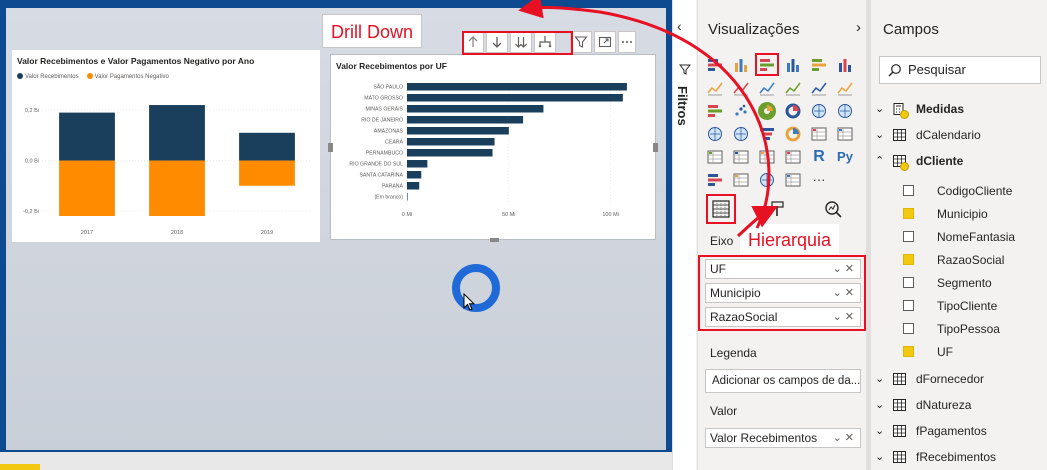 Image resolution: width=1047 pixels, height=470 pixels. Describe the element at coordinates (819, 87) in the screenshot. I see `line-clustered-icon` at that location.